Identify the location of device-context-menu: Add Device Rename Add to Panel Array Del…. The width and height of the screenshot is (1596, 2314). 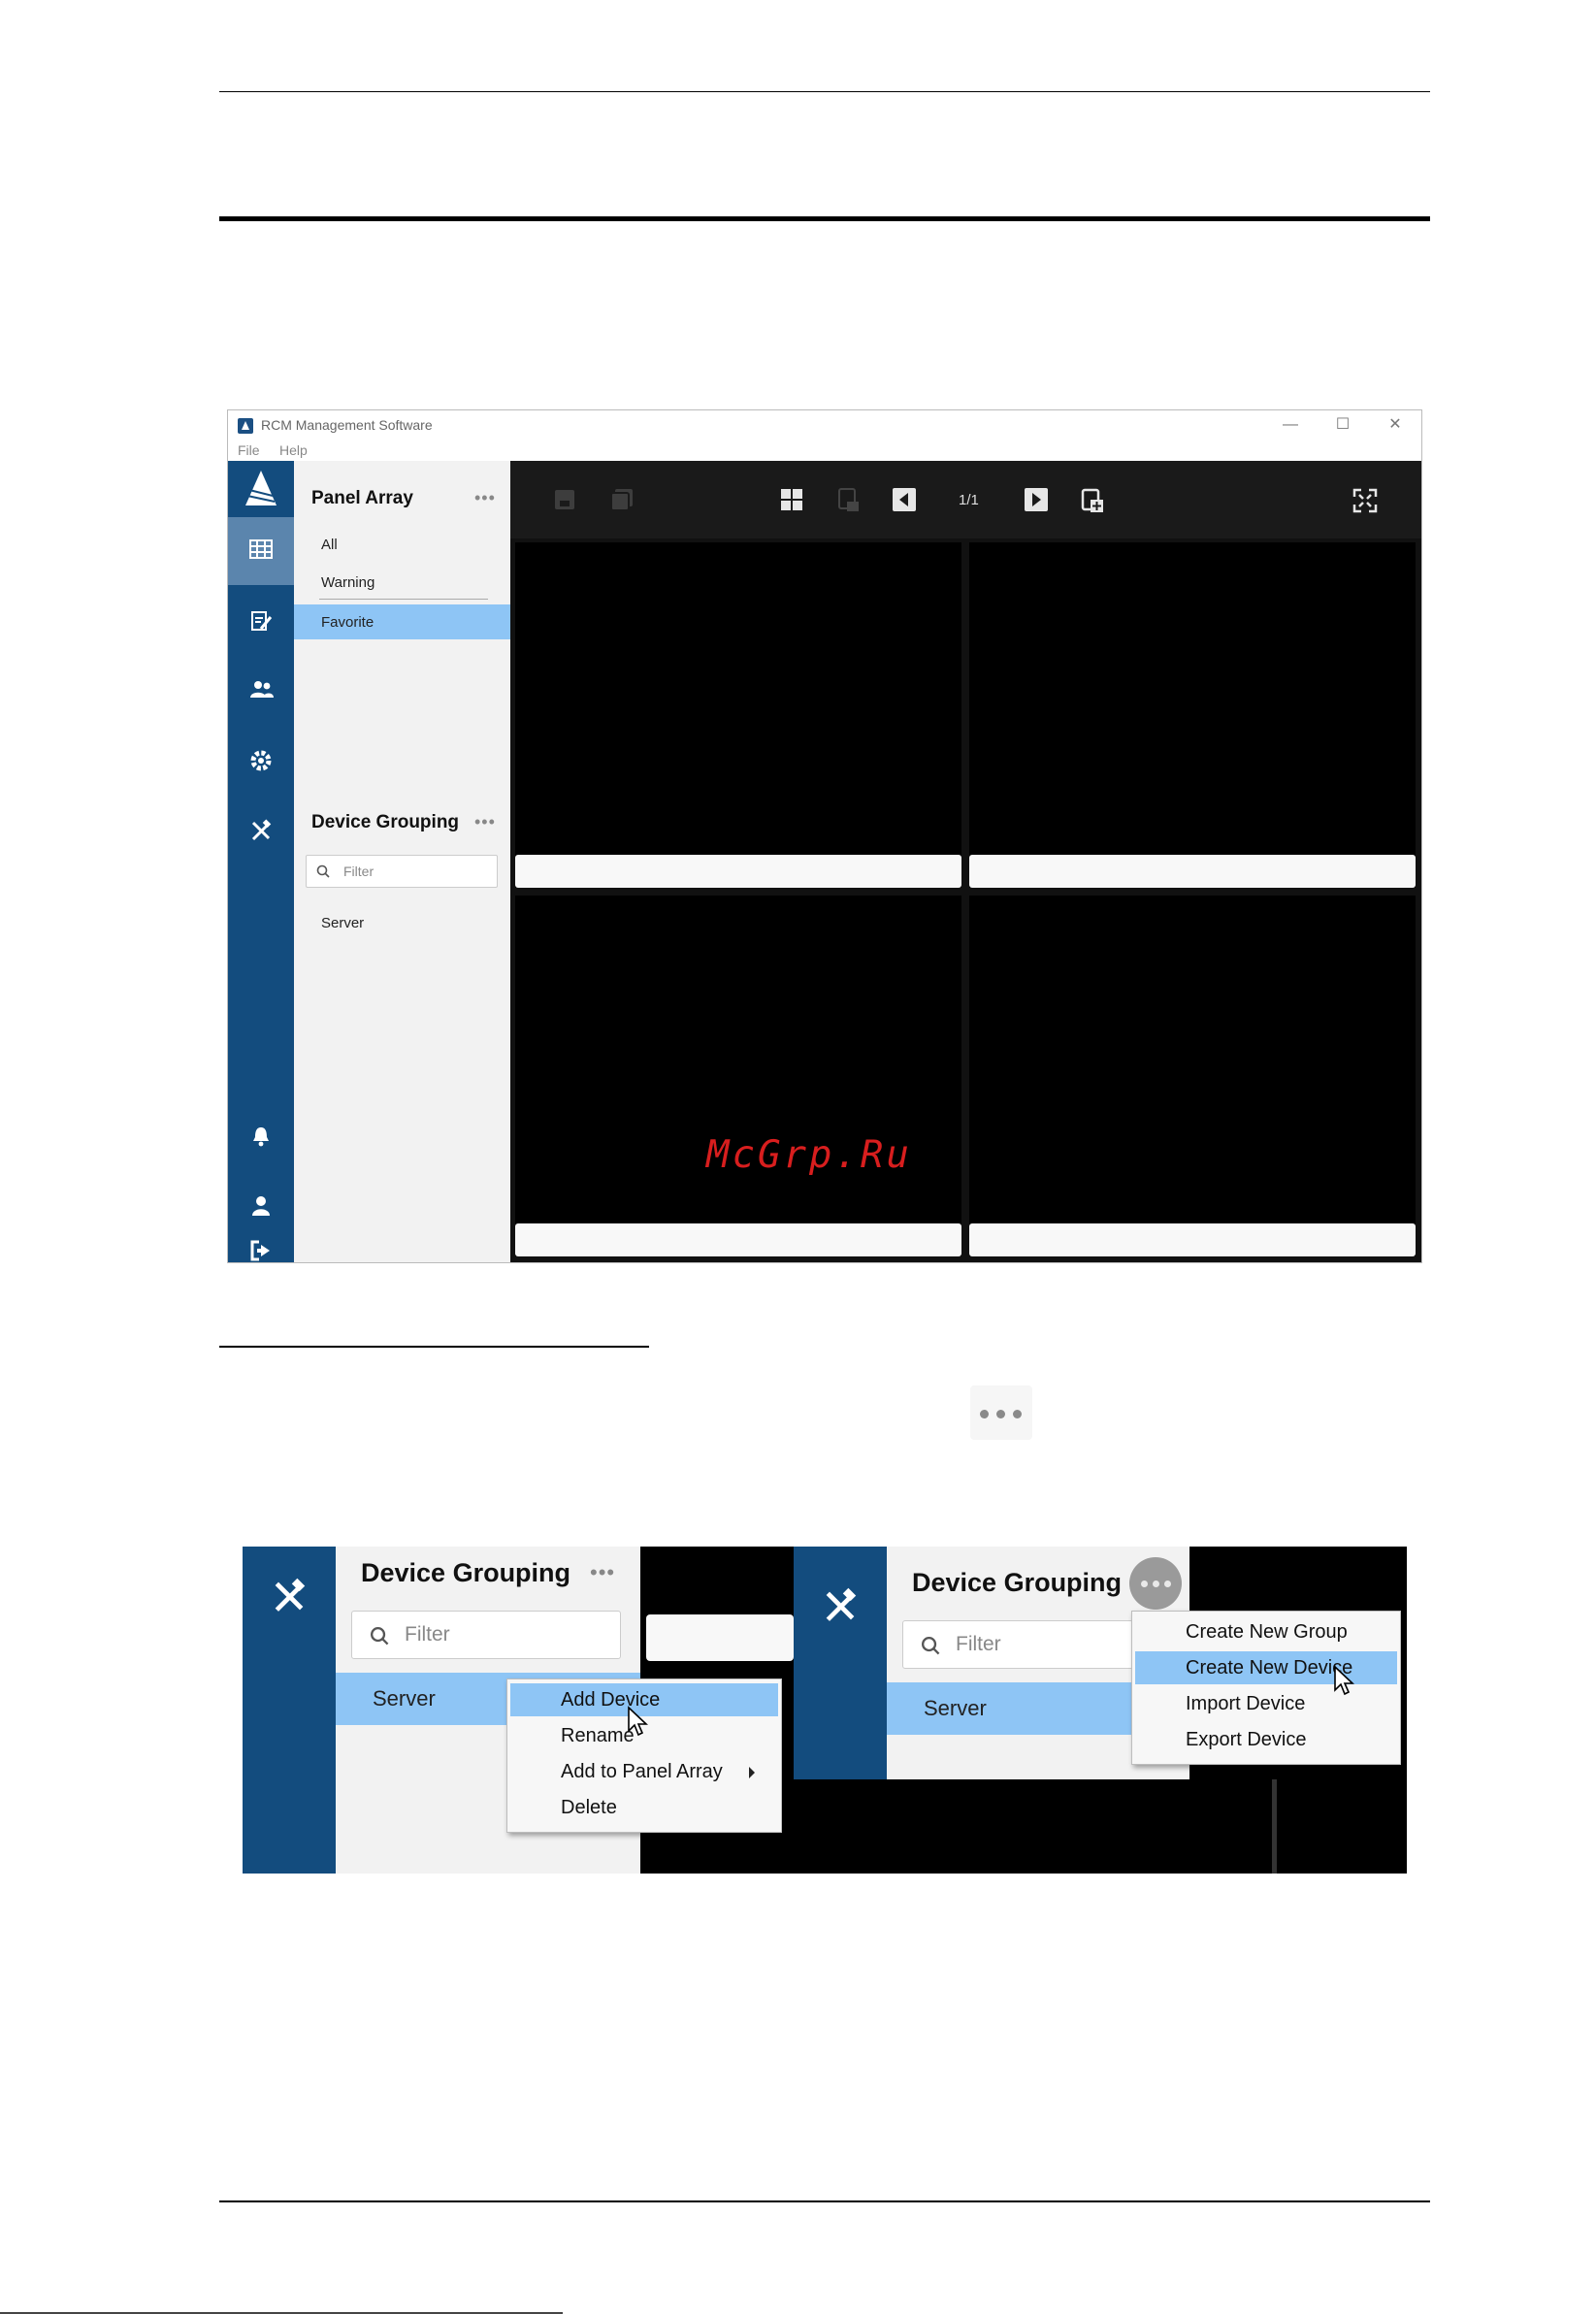
(644, 1756).